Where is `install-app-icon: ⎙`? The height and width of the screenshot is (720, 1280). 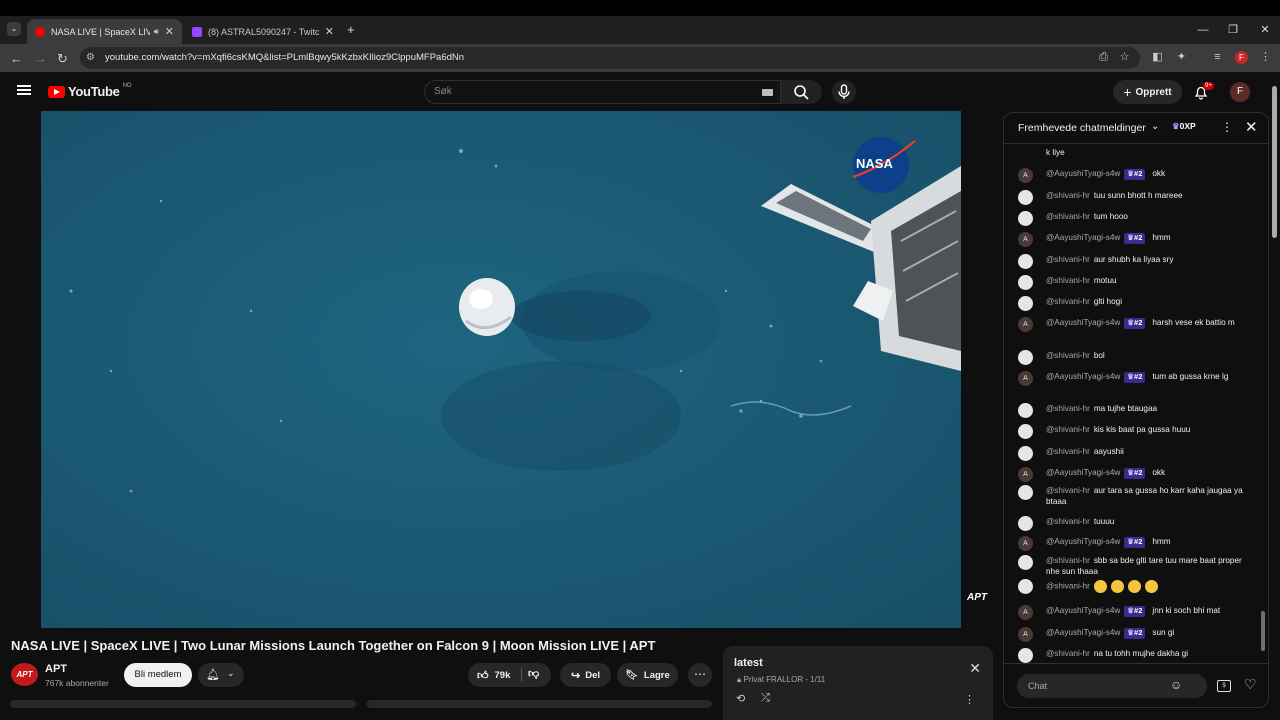
install-app-icon: ⎙ is located at coordinates (1103, 57).